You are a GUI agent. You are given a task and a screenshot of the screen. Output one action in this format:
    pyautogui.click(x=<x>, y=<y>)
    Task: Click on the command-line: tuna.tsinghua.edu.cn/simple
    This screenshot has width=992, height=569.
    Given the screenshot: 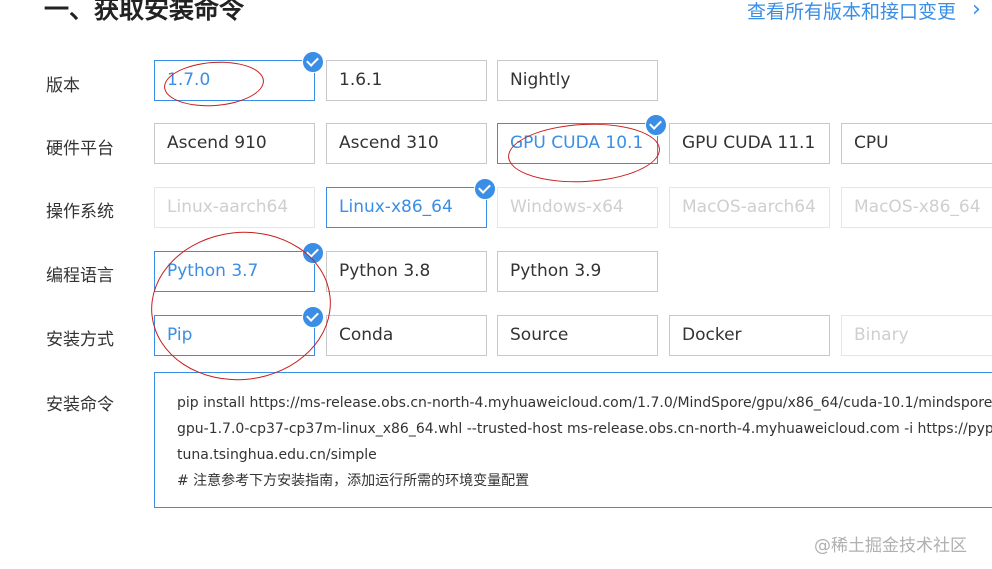 What is the action you would take?
    pyautogui.click(x=277, y=455)
    